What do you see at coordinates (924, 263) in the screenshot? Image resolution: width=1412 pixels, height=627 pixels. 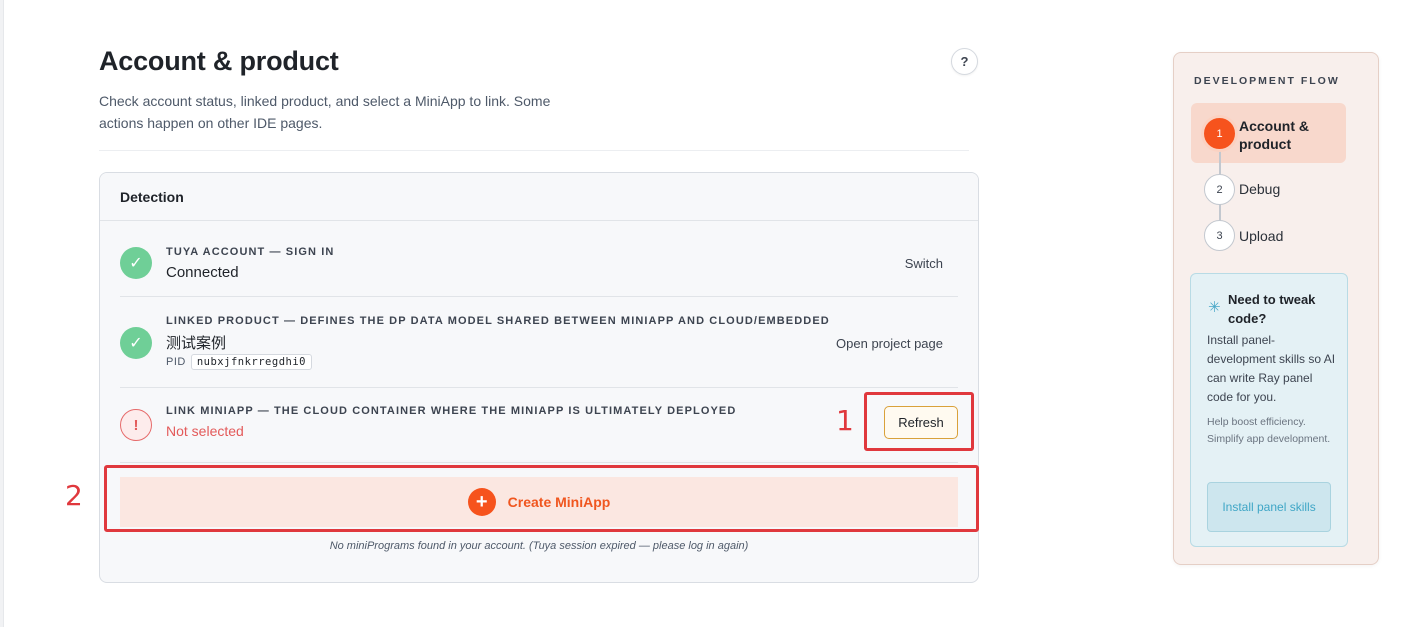 I see `switch-account-link: Switch` at bounding box center [924, 263].